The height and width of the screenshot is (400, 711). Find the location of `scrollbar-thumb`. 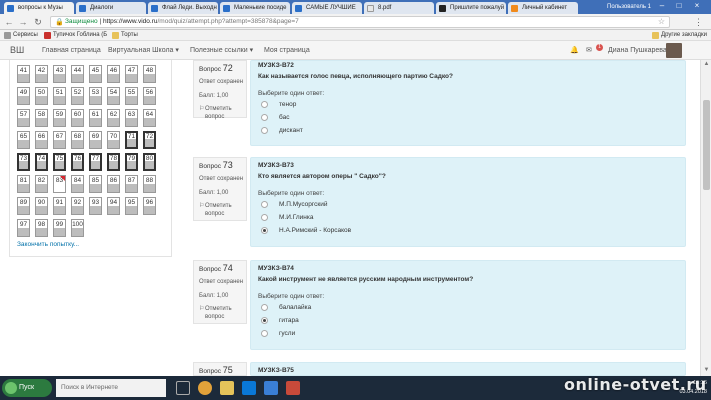

scrollbar-thumb is located at coordinates (706, 145).